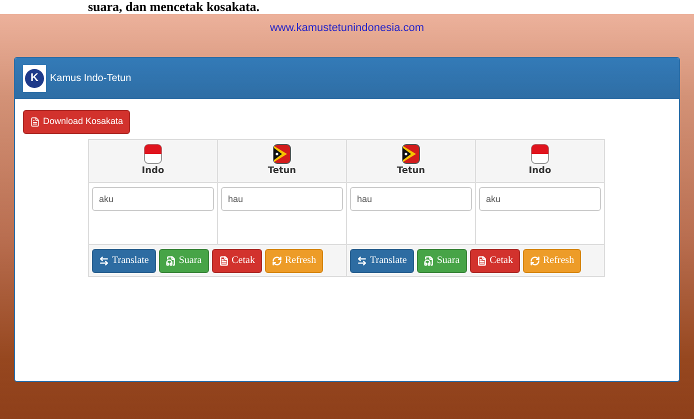 The image size is (694, 419). Describe the element at coordinates (91, 79) in the screenshot. I see `panel-title: Kamus Indo-Tetun` at that location.